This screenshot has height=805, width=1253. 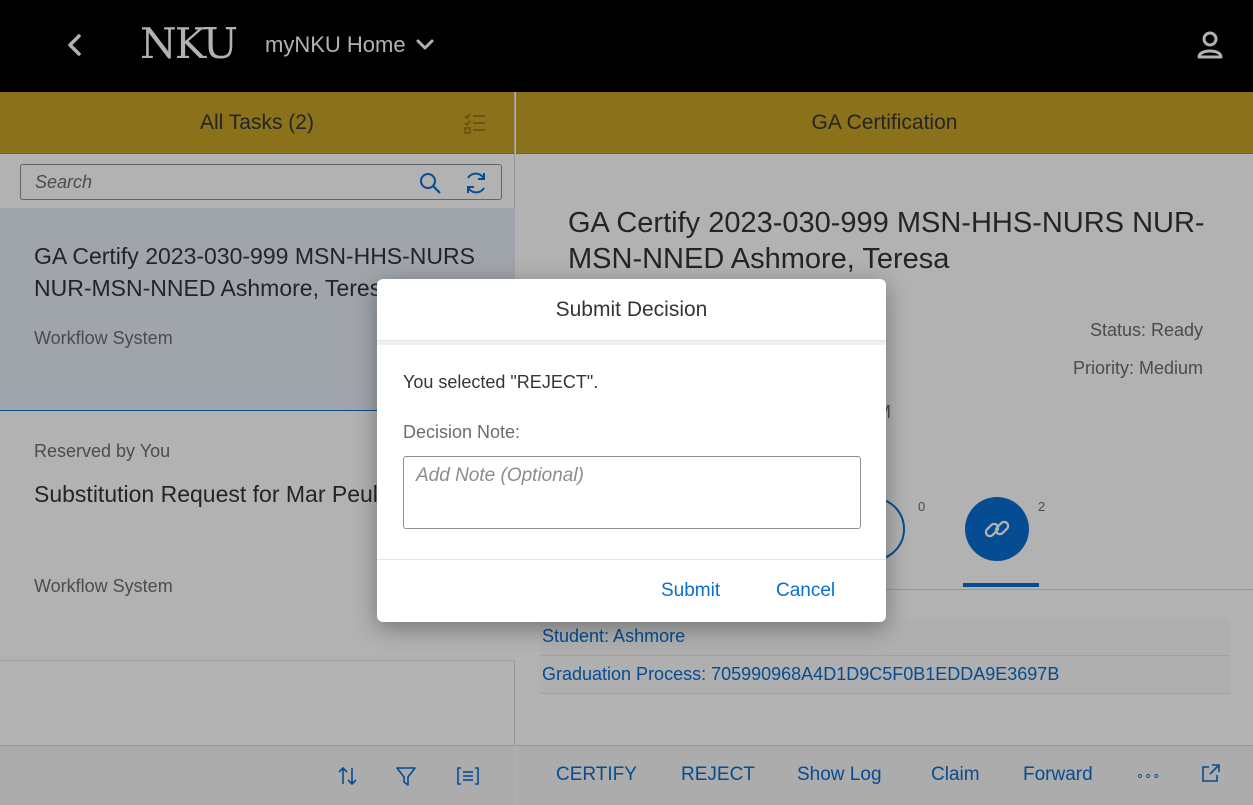 What do you see at coordinates (631, 310) in the screenshot?
I see `dialog-title: Submit Decision` at bounding box center [631, 310].